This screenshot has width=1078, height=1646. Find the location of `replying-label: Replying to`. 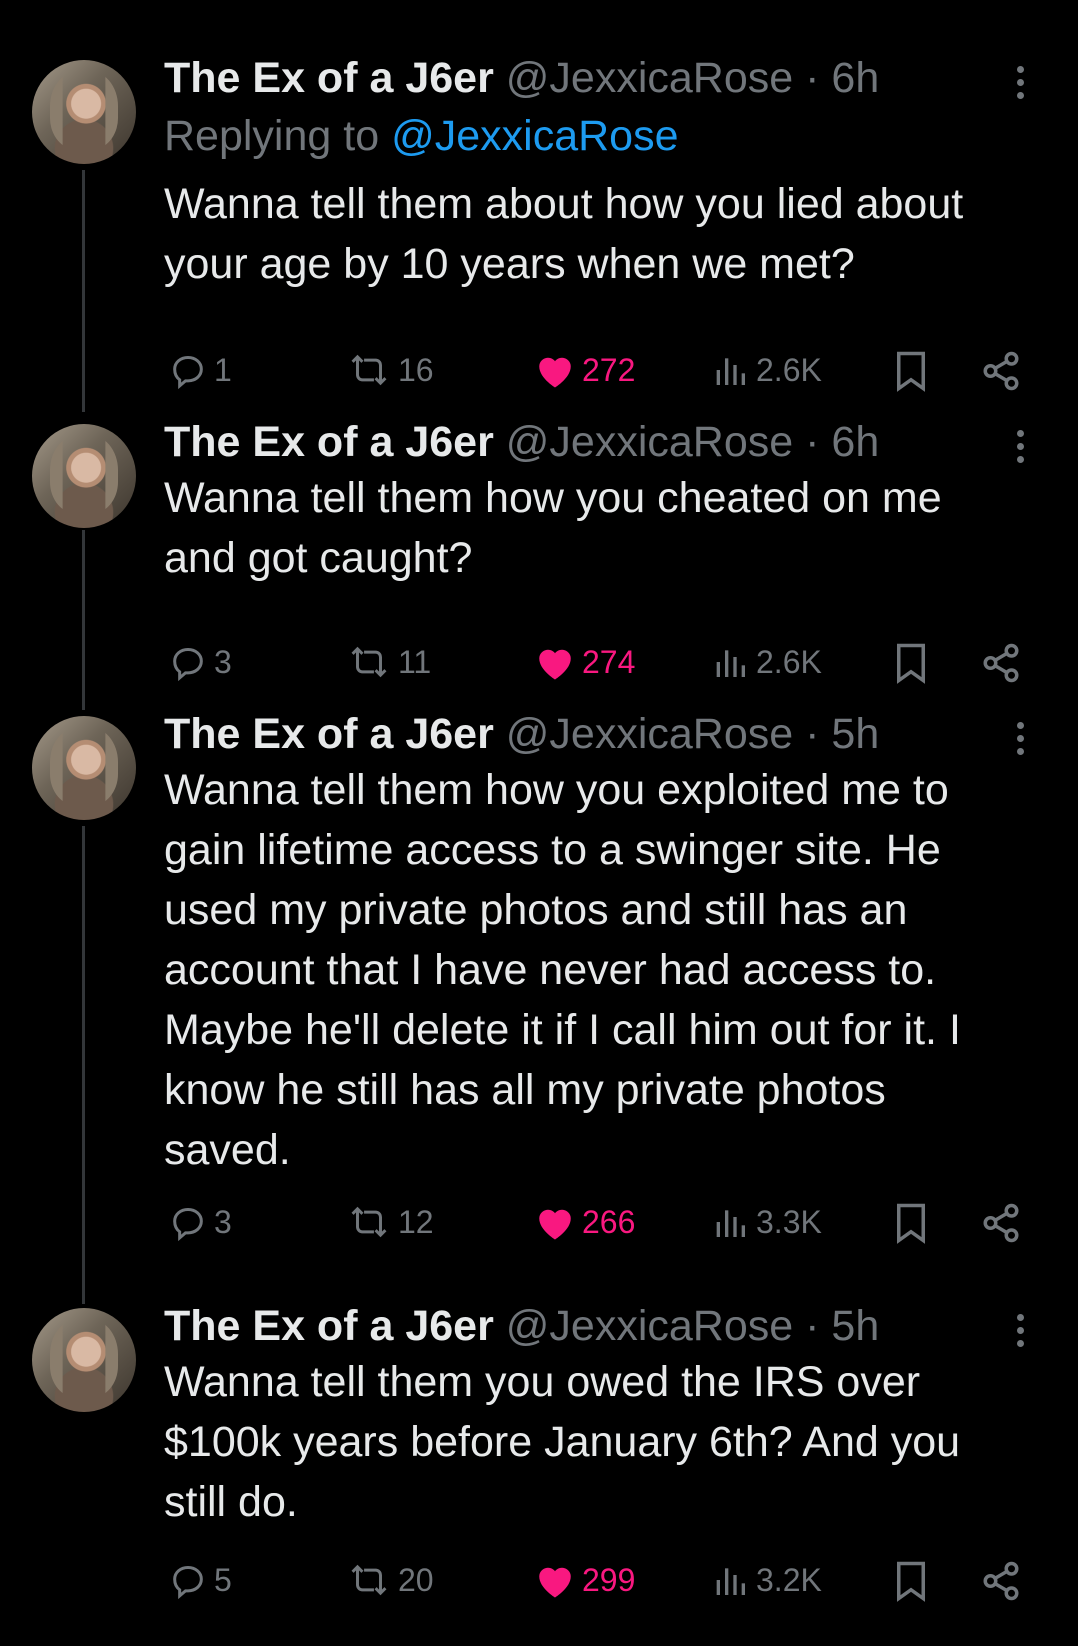

replying-label: Replying to is located at coordinates (278, 136).